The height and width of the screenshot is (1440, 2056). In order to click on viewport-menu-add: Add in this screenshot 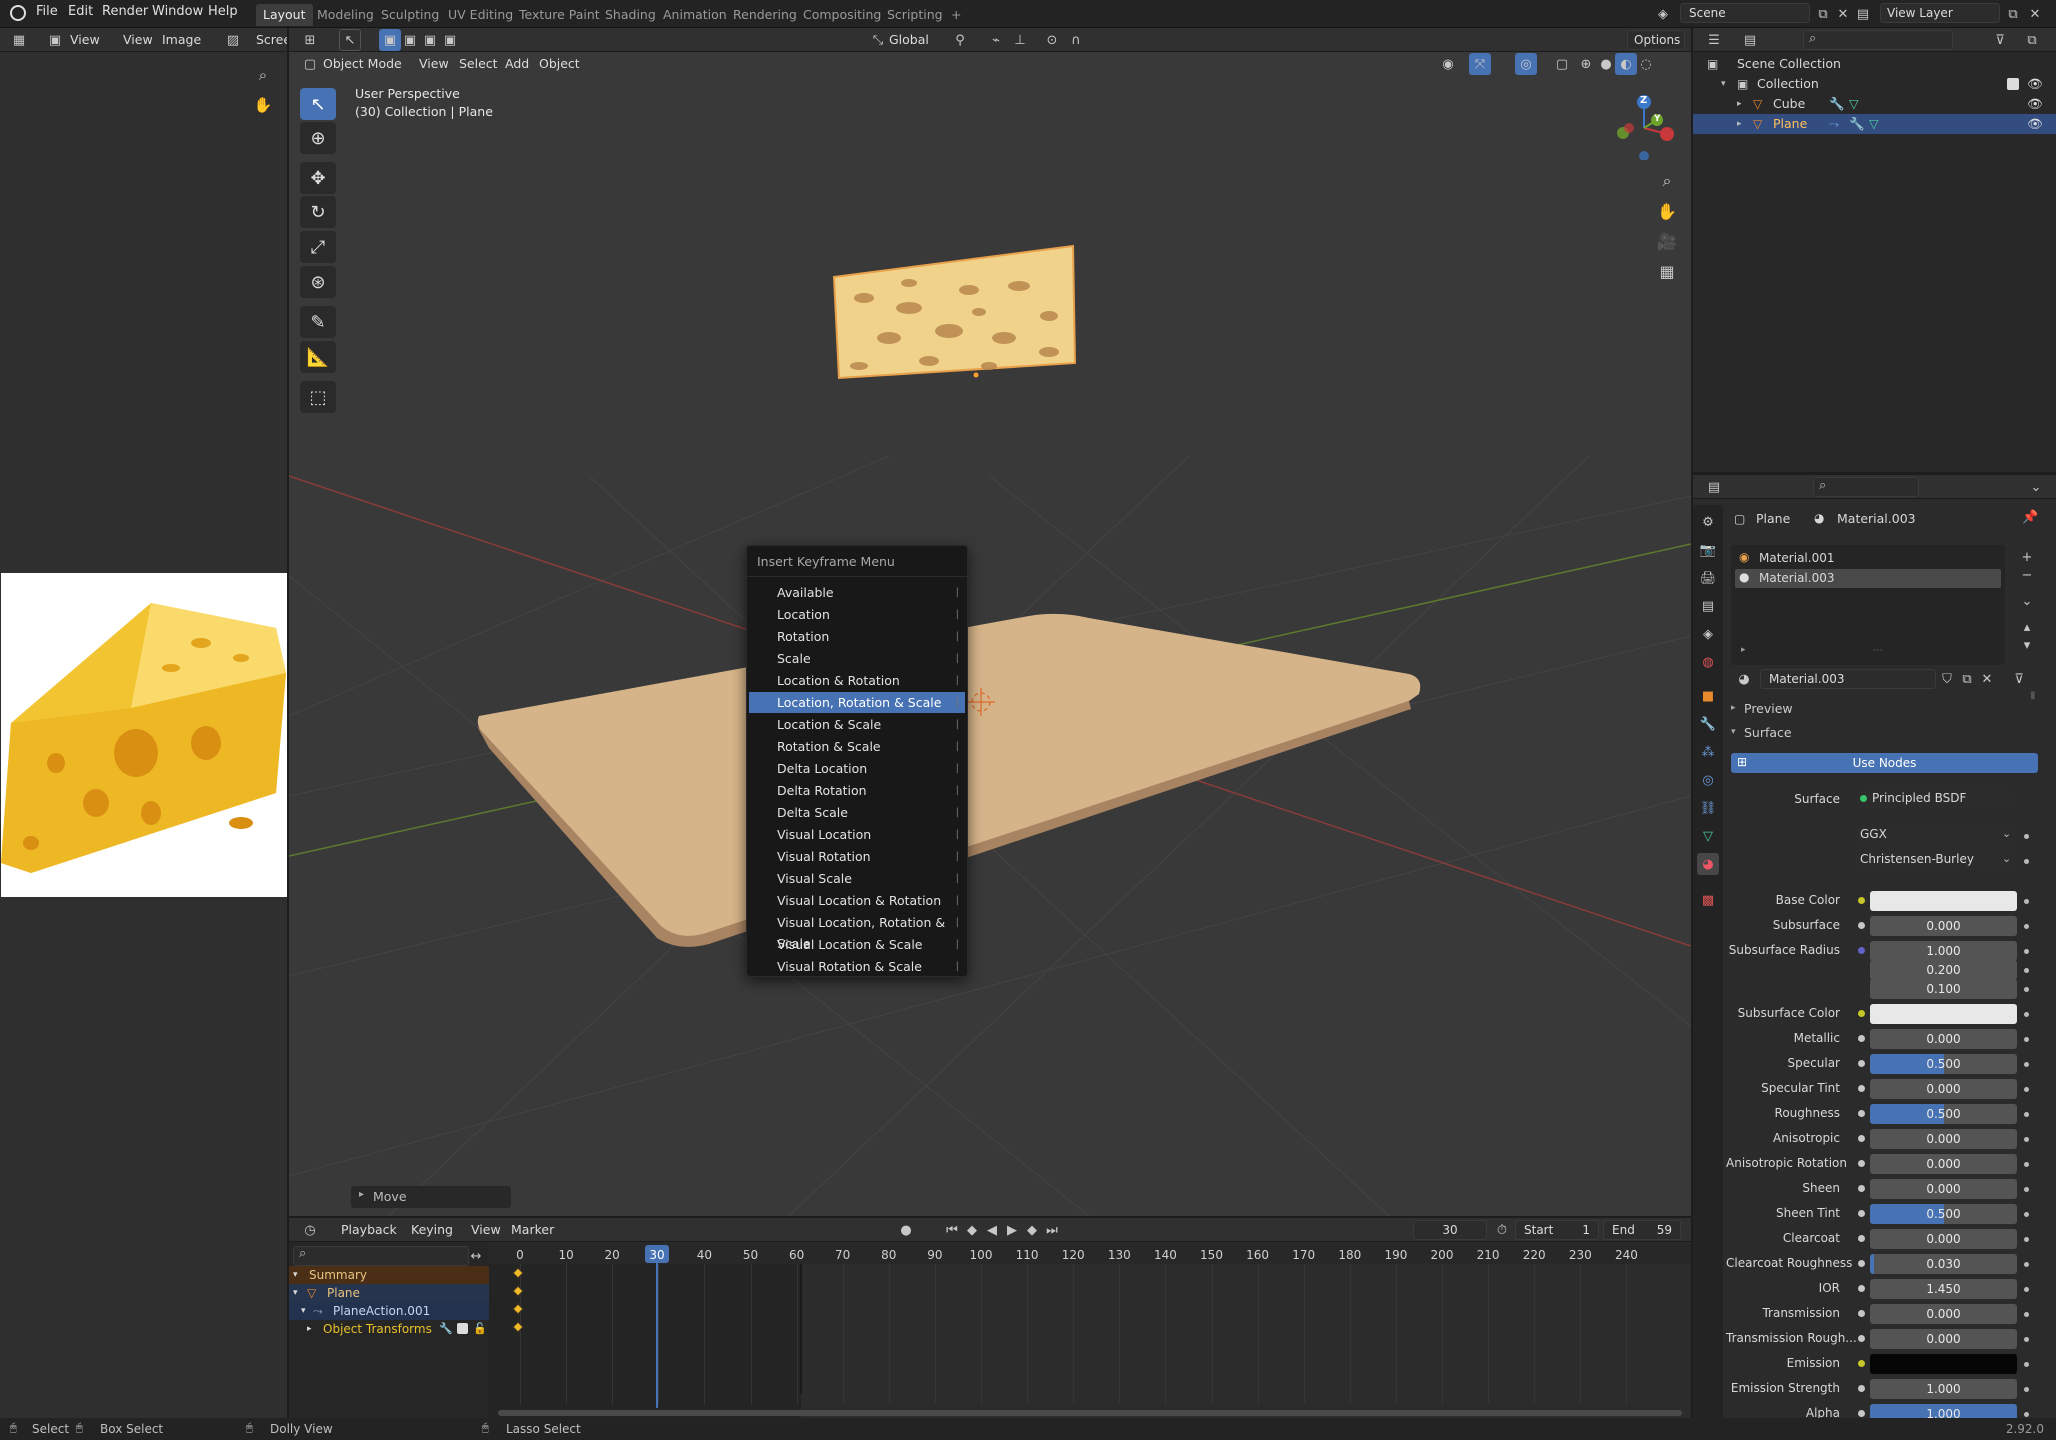, I will do `click(517, 63)`.